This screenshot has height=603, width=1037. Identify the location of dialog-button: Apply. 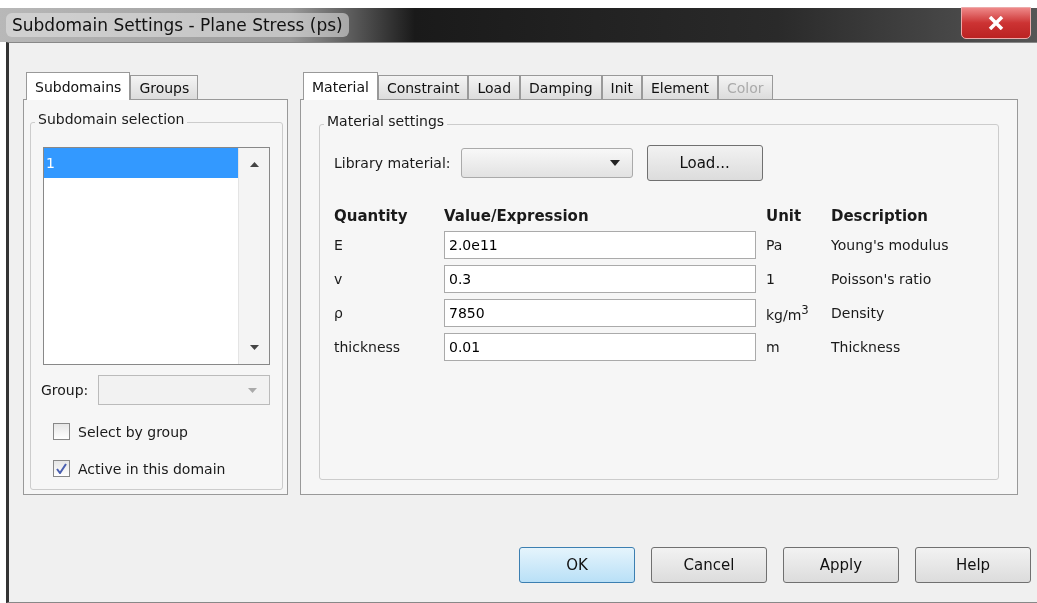
(841, 565).